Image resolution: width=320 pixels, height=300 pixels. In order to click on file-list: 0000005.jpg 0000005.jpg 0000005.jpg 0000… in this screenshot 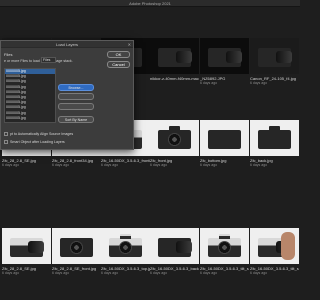, I will do `click(30, 95)`.